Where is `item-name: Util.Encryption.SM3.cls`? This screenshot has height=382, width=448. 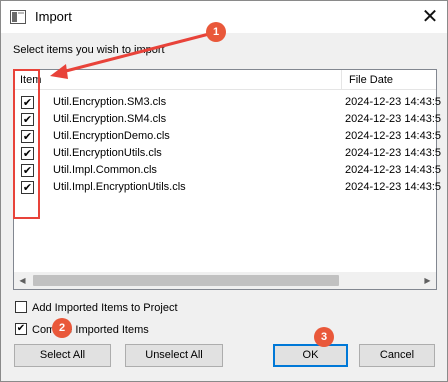 item-name: Util.Encryption.SM3.cls is located at coordinates (110, 102).